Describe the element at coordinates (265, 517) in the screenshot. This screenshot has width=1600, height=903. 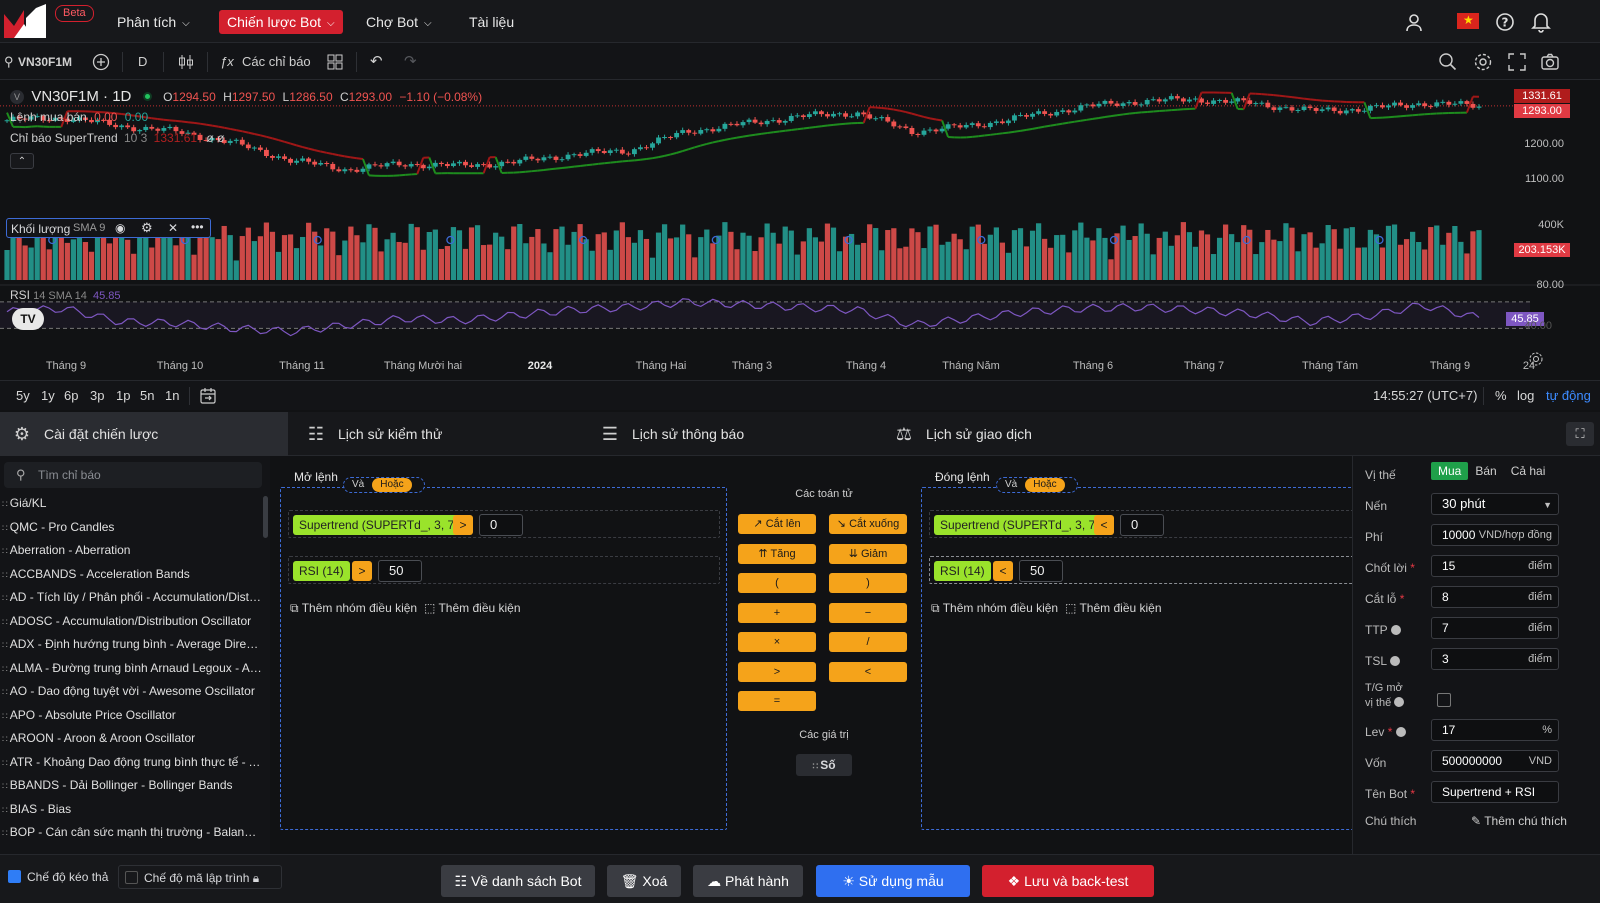
I see `indicator-scrollbar` at that location.